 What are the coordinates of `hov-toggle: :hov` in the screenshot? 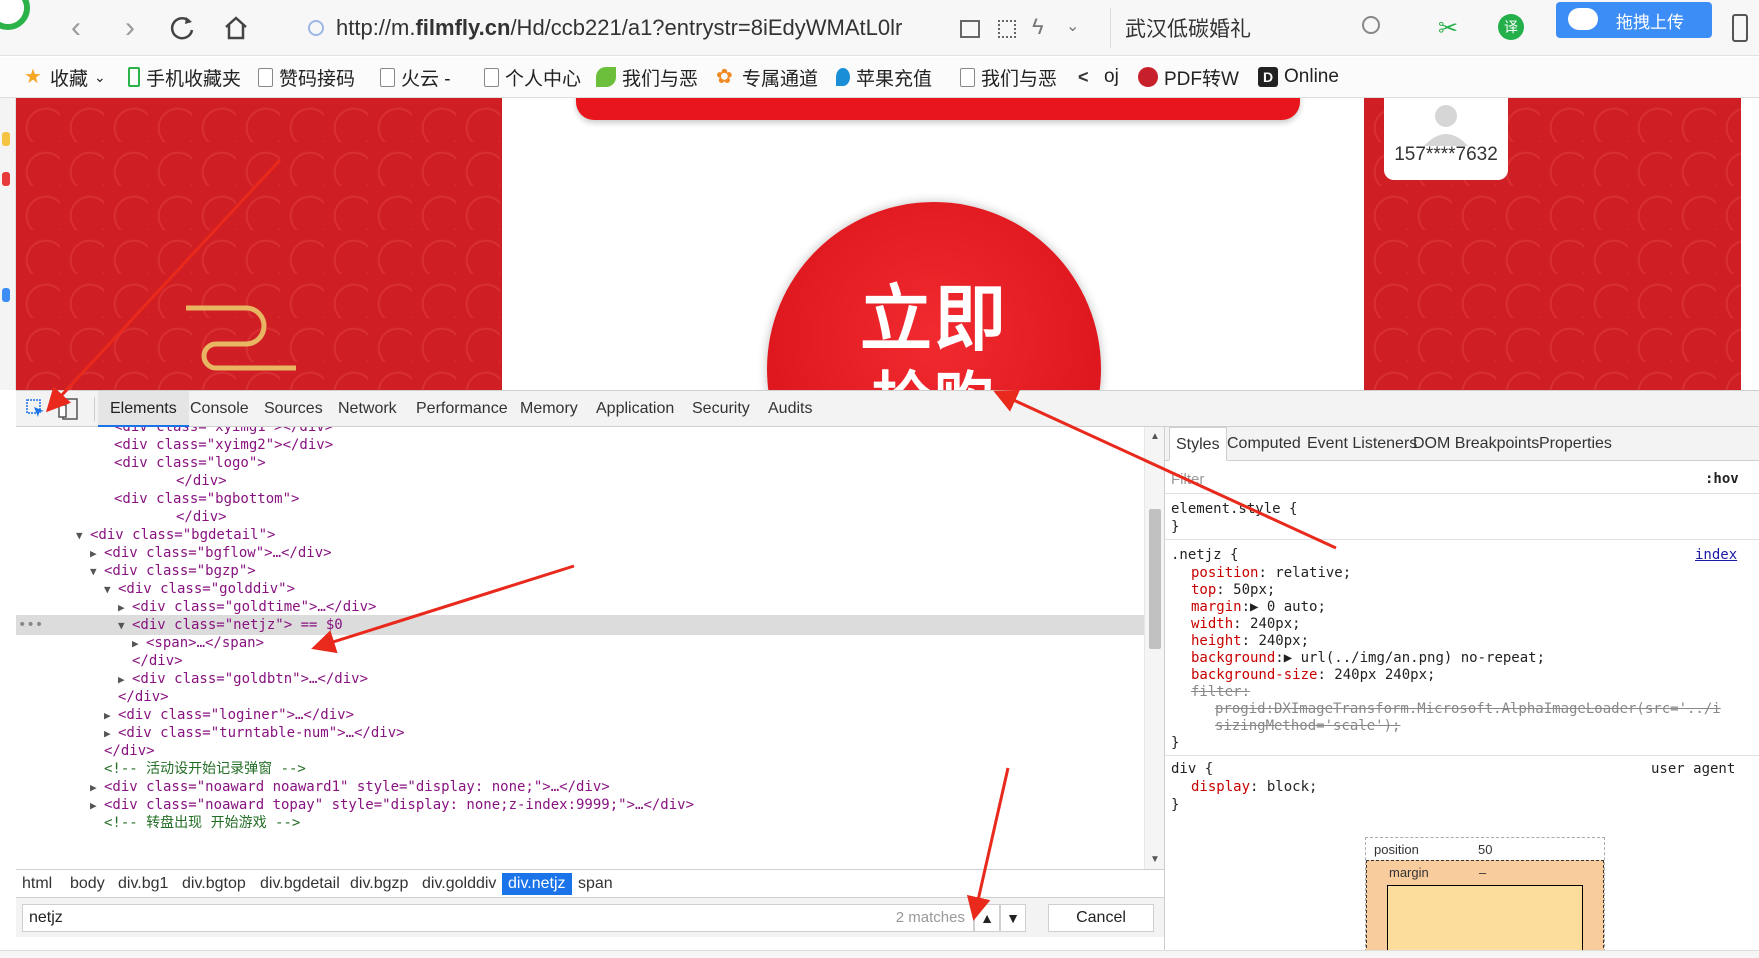 It's located at (1722, 479).